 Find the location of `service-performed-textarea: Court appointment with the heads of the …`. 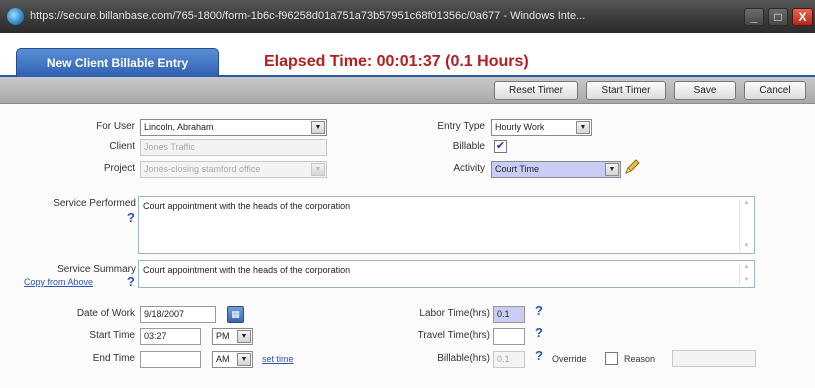

service-performed-textarea: Court appointment with the heads of the … is located at coordinates (446, 225).